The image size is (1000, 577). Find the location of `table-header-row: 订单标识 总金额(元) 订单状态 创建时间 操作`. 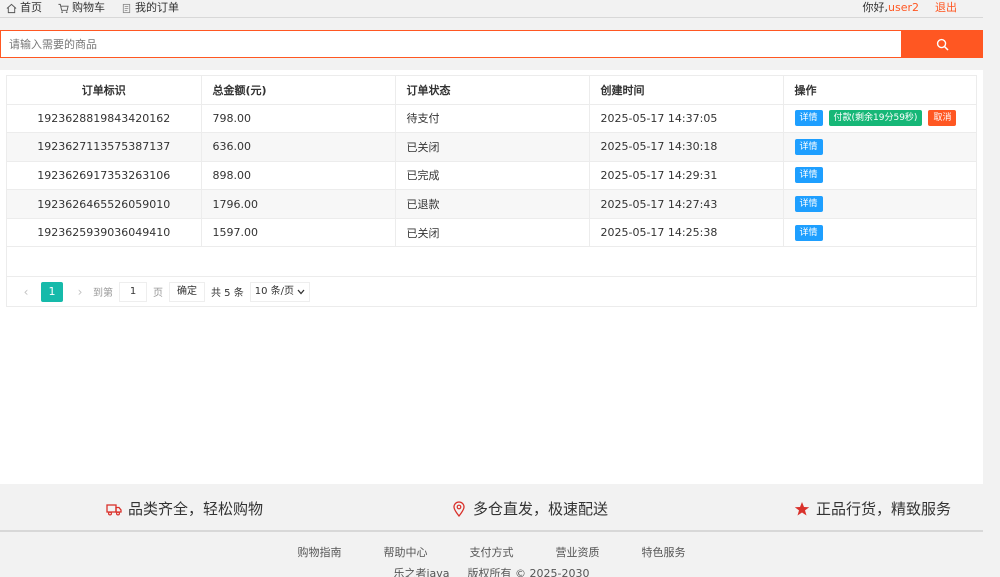

table-header-row: 订单标识 总金额(元) 订单状态 创建时间 操作 is located at coordinates (491, 90).